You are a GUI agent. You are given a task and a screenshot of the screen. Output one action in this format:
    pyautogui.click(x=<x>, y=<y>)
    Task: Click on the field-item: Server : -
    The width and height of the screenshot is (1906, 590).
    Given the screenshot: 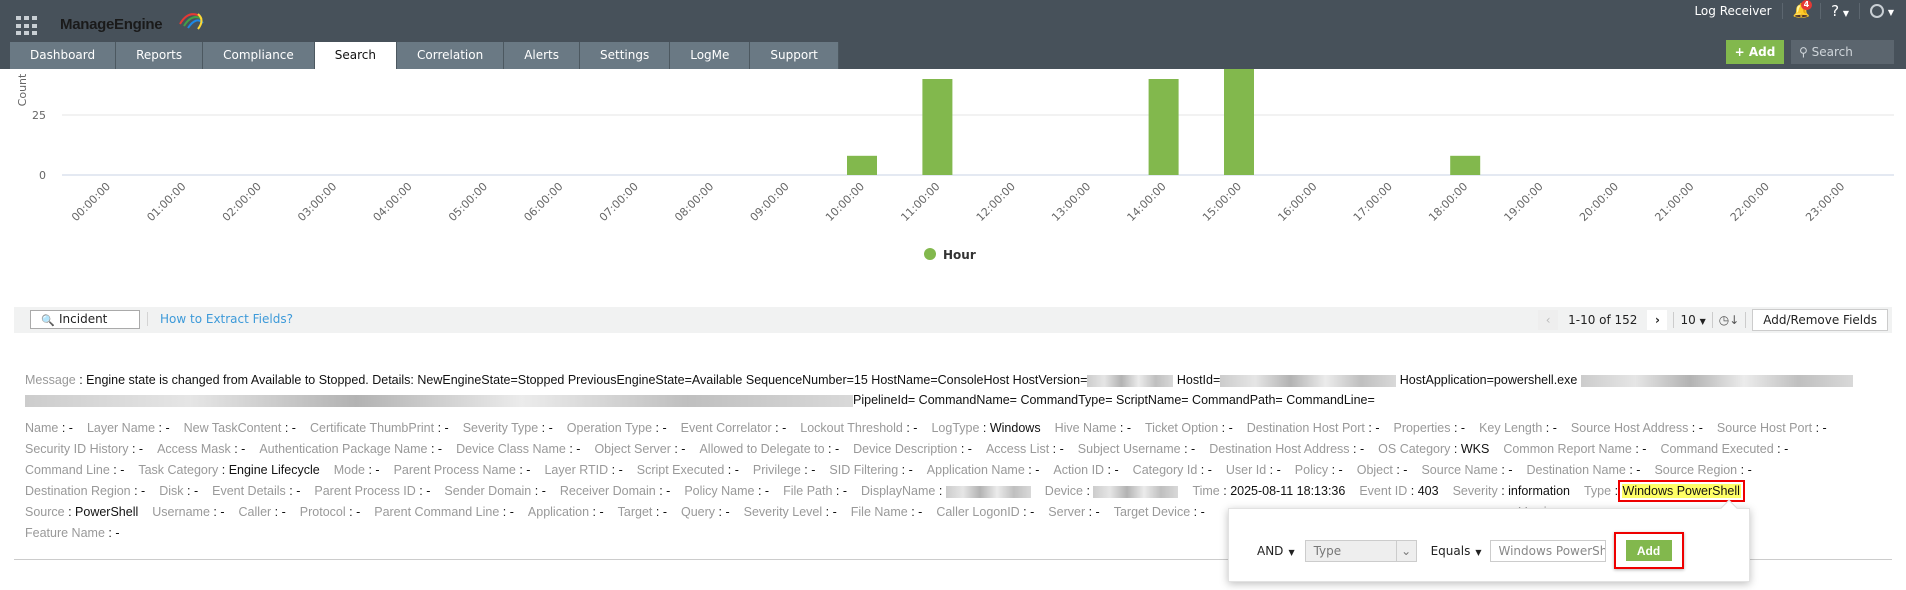 What is the action you would take?
    pyautogui.click(x=1073, y=512)
    